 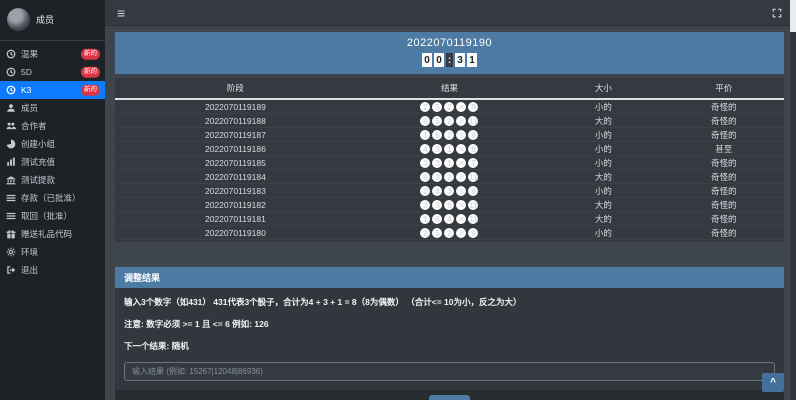 I want to click on sidebar-item-label: 测试充值, so click(x=38, y=162).